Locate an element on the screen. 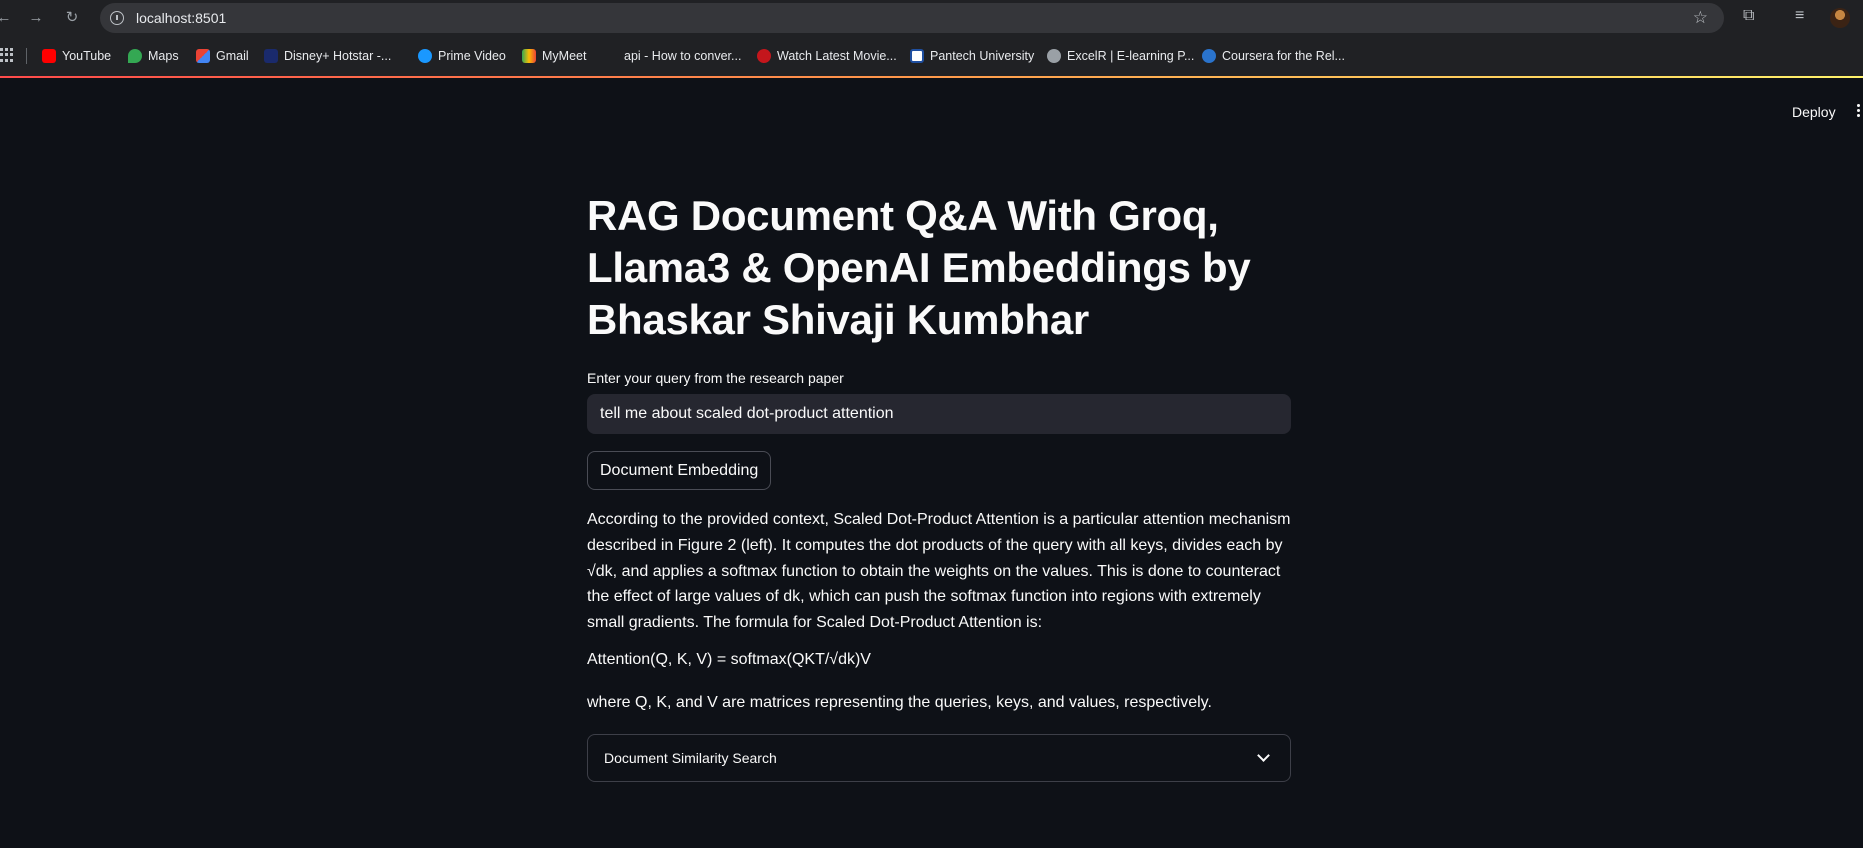 The height and width of the screenshot is (848, 1863). document-embedding-button: Document Embedding is located at coordinates (679, 470).